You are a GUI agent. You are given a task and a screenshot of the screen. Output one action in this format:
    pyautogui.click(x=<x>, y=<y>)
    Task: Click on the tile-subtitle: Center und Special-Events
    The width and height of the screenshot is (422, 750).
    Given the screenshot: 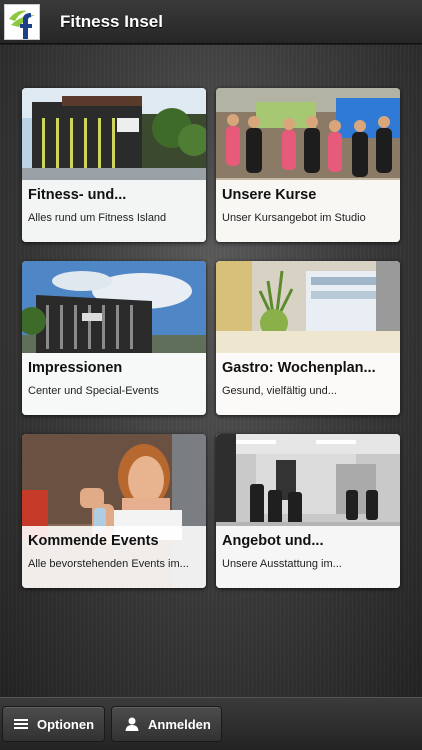 What is the action you would take?
    pyautogui.click(x=93, y=391)
    